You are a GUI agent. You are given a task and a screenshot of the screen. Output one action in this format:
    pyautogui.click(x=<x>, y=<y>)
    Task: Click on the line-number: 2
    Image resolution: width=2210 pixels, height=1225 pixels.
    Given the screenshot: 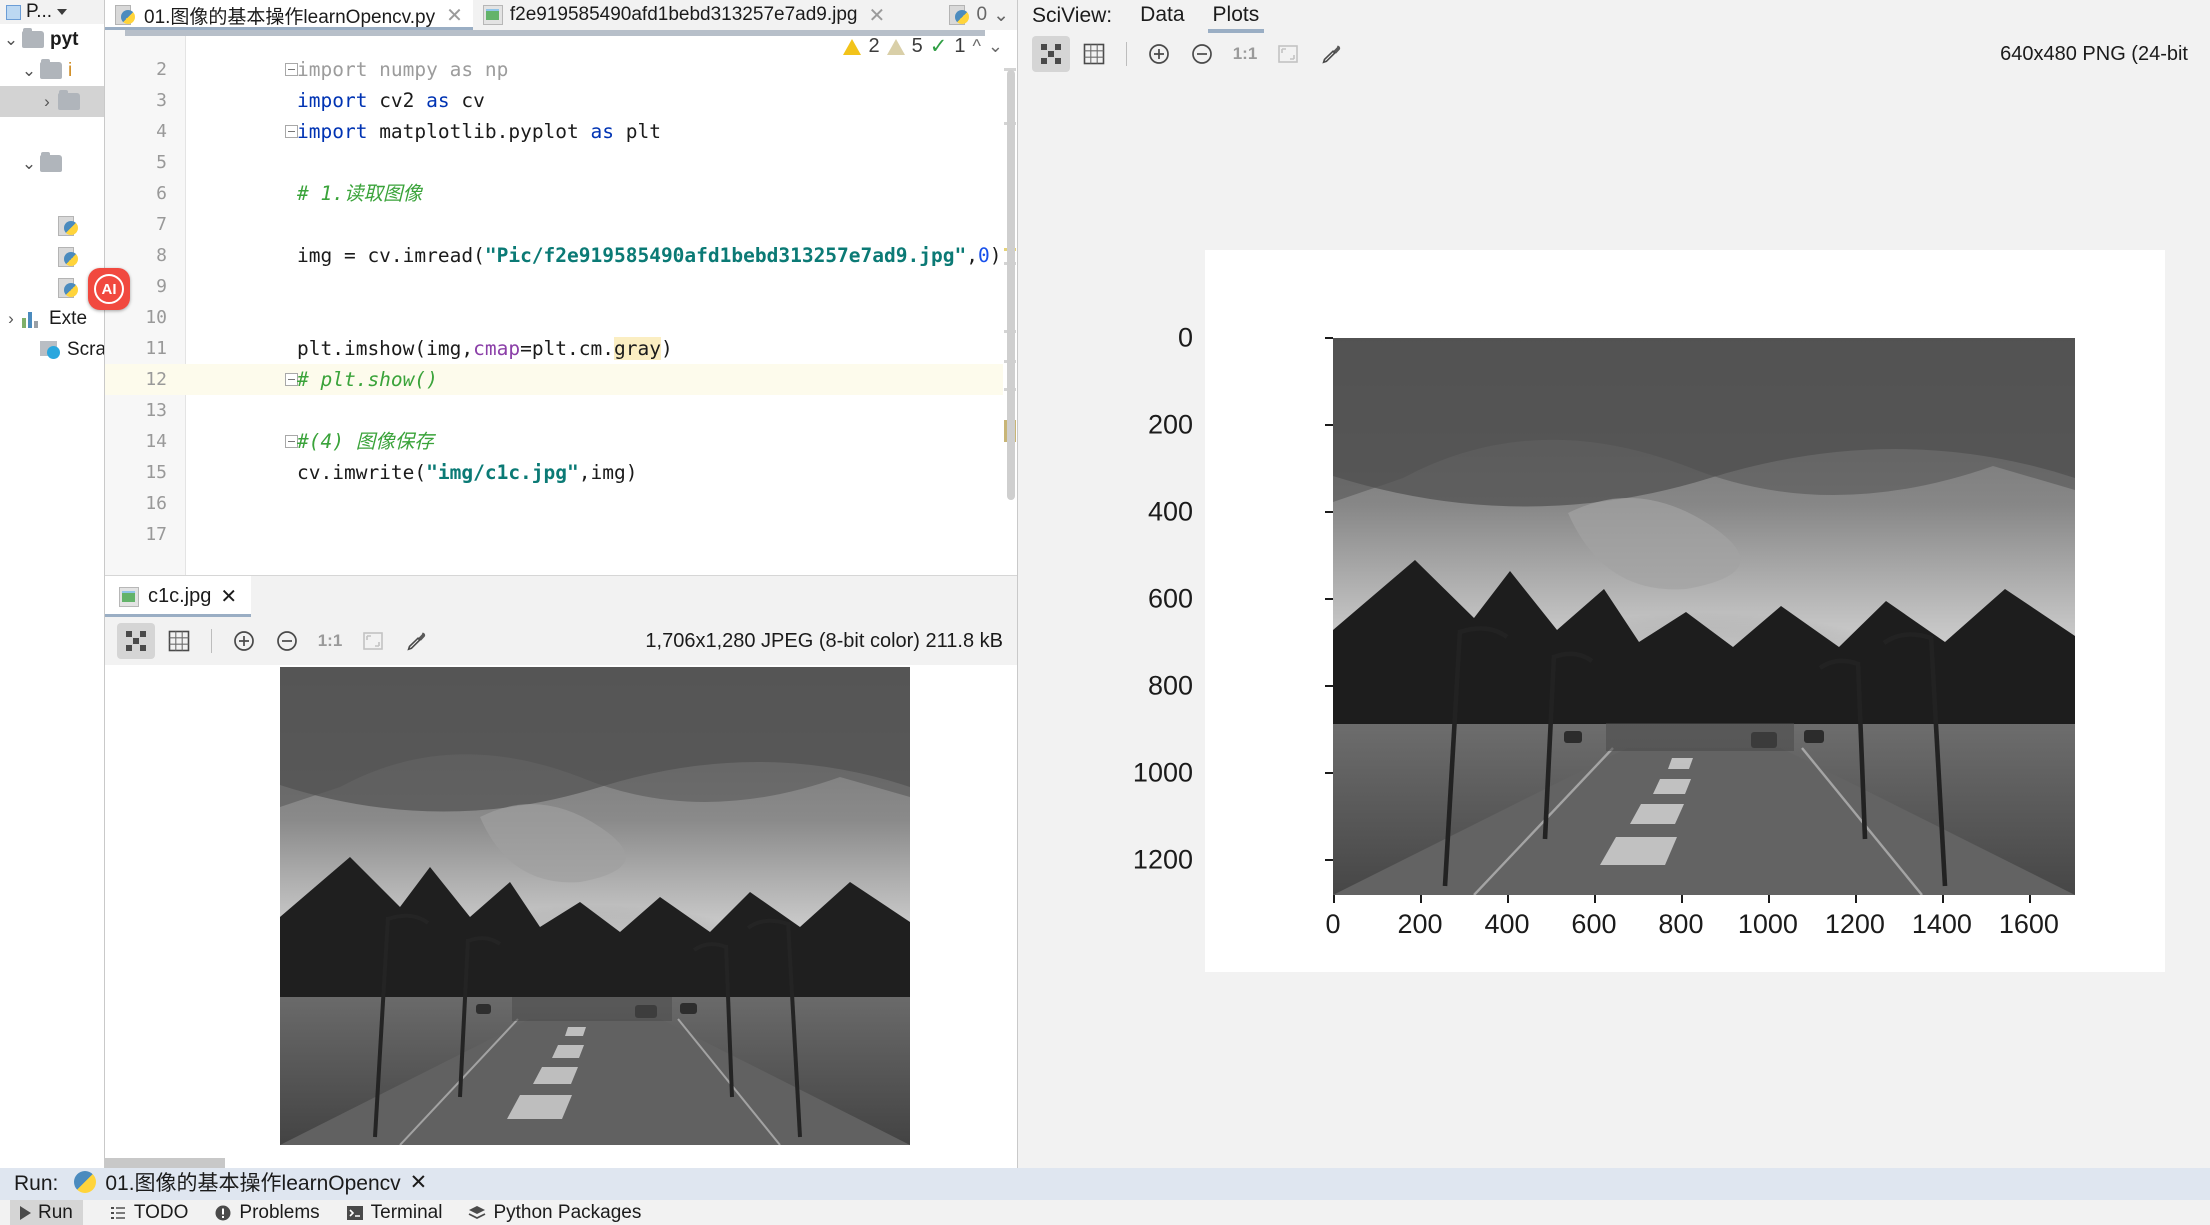 What is the action you would take?
    pyautogui.click(x=161, y=69)
    